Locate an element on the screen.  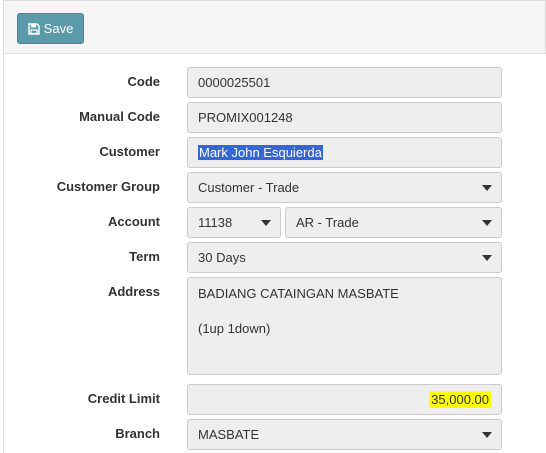
branch-value: MASBATE is located at coordinates (229, 434).